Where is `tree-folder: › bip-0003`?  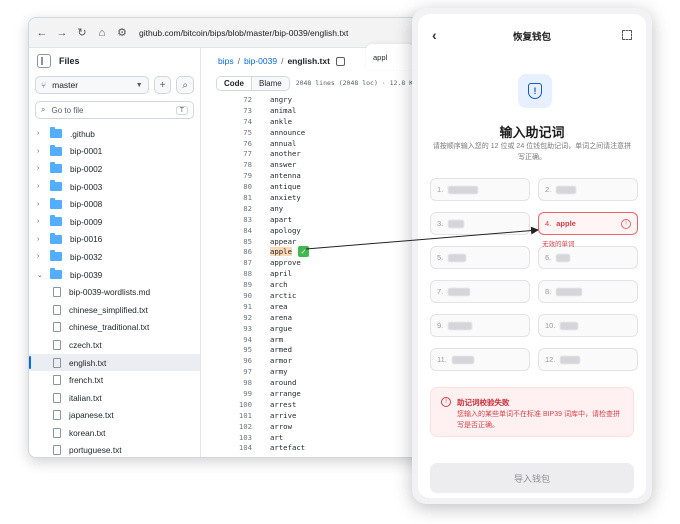 tree-folder: › bip-0003 is located at coordinates (114, 187).